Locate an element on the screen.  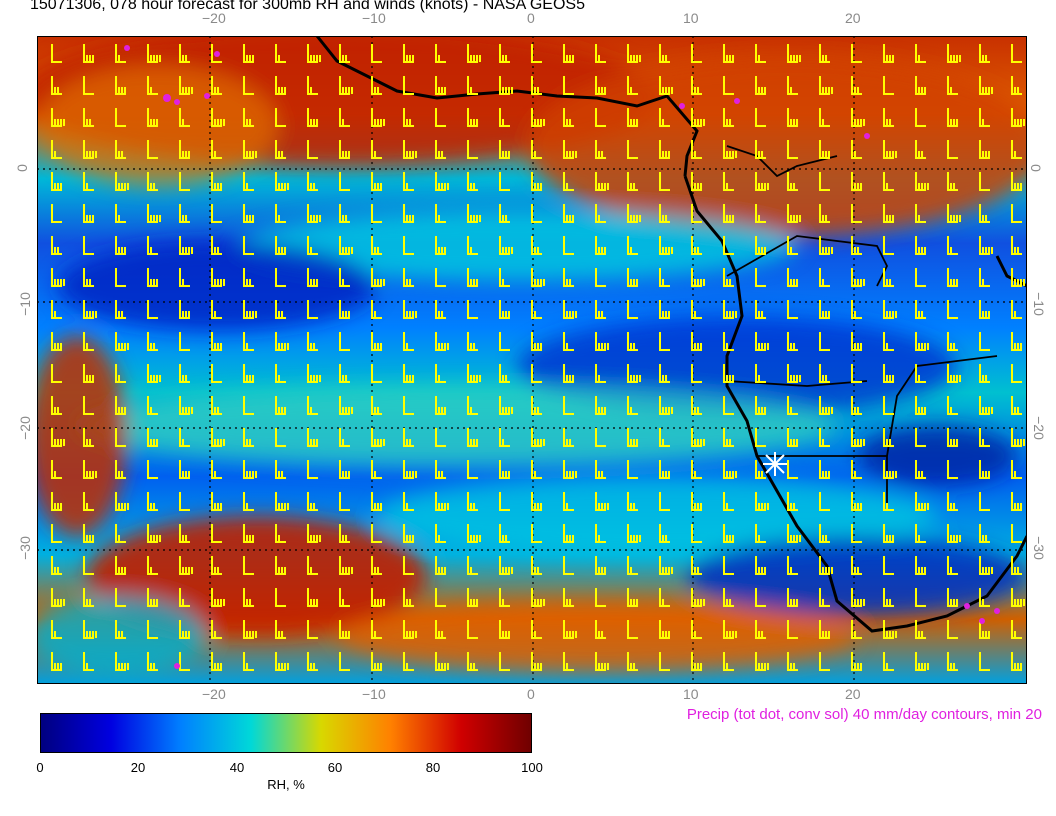
bottom-lon-tick: 20 is located at coordinates (853, 694).